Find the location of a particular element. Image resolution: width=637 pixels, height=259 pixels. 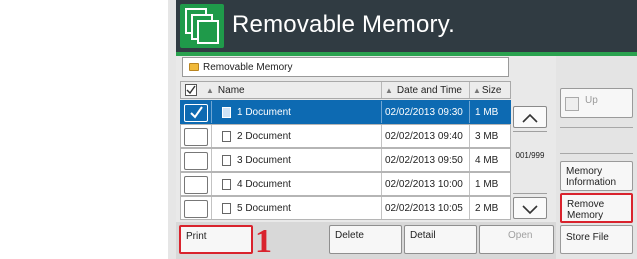

table-row: 3 Document 02/02/2013 09:50 4 MB is located at coordinates (345, 160).